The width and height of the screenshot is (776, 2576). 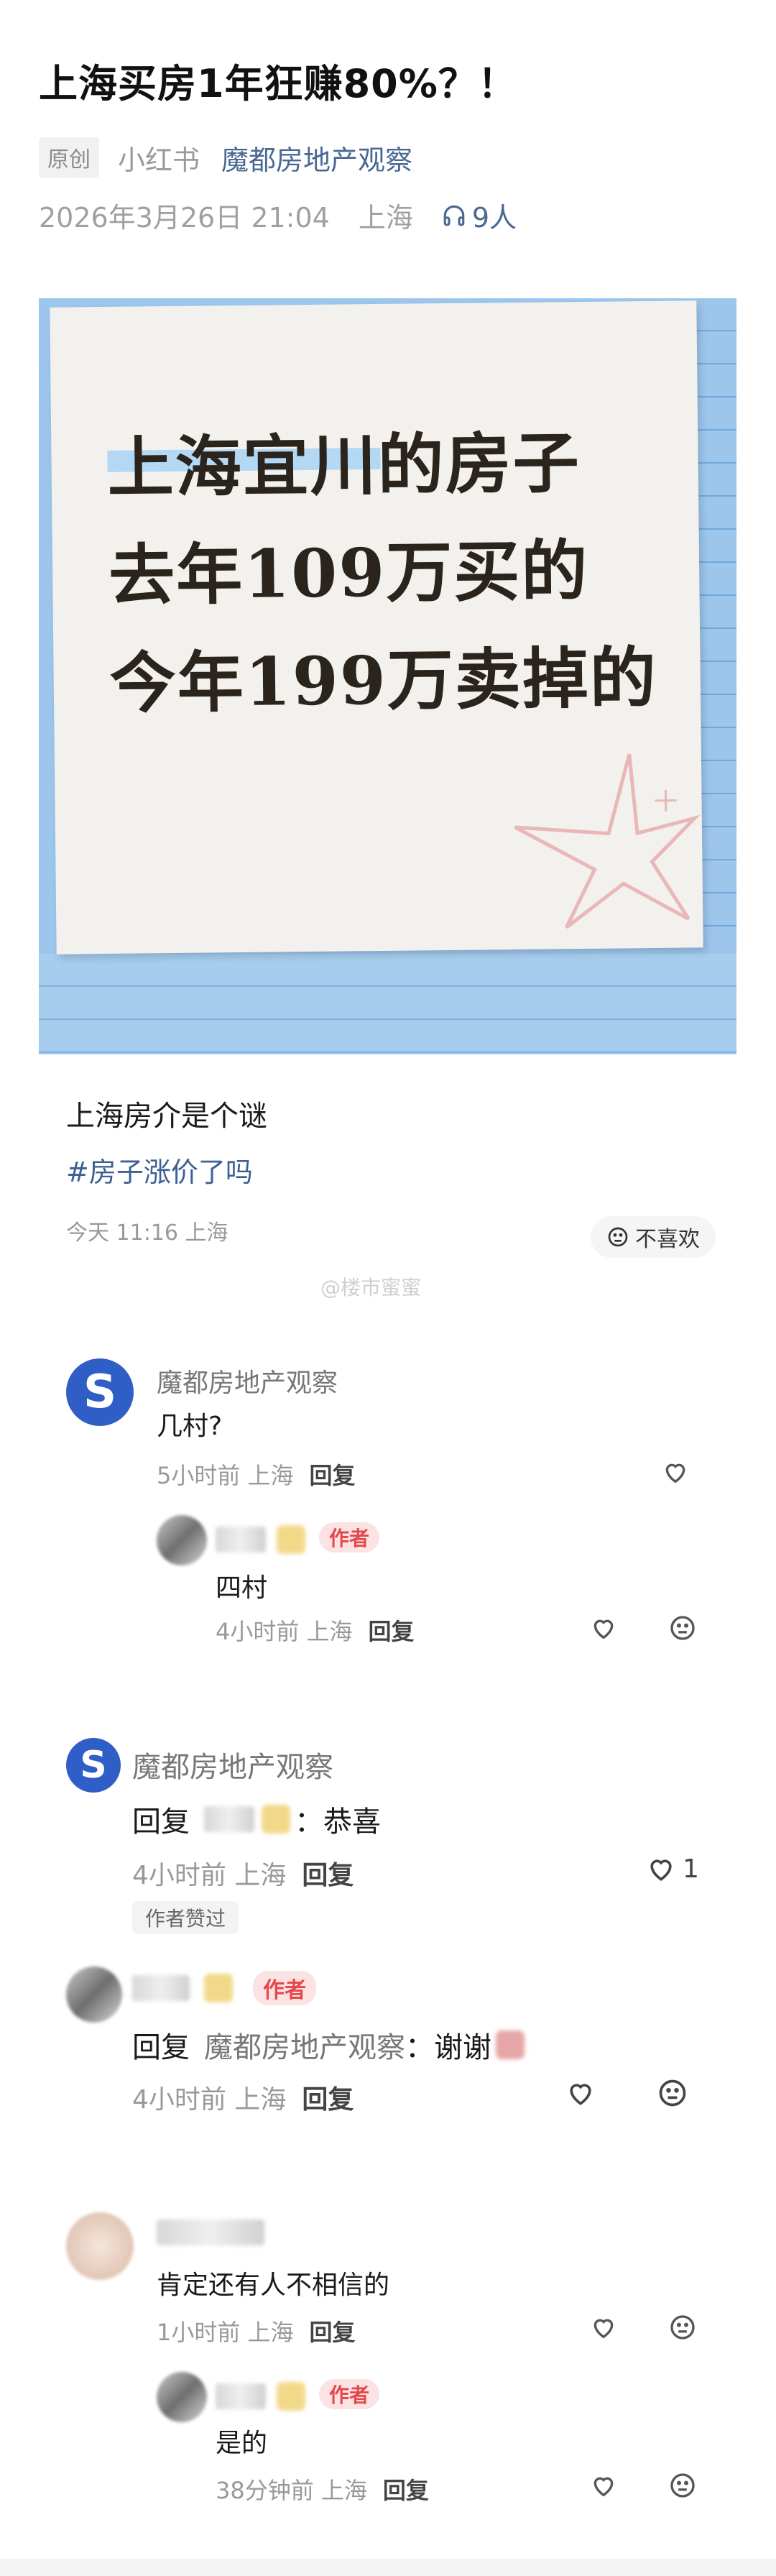 What do you see at coordinates (209, 1875) in the screenshot?
I see `comment-time: 4小时前 上海` at bounding box center [209, 1875].